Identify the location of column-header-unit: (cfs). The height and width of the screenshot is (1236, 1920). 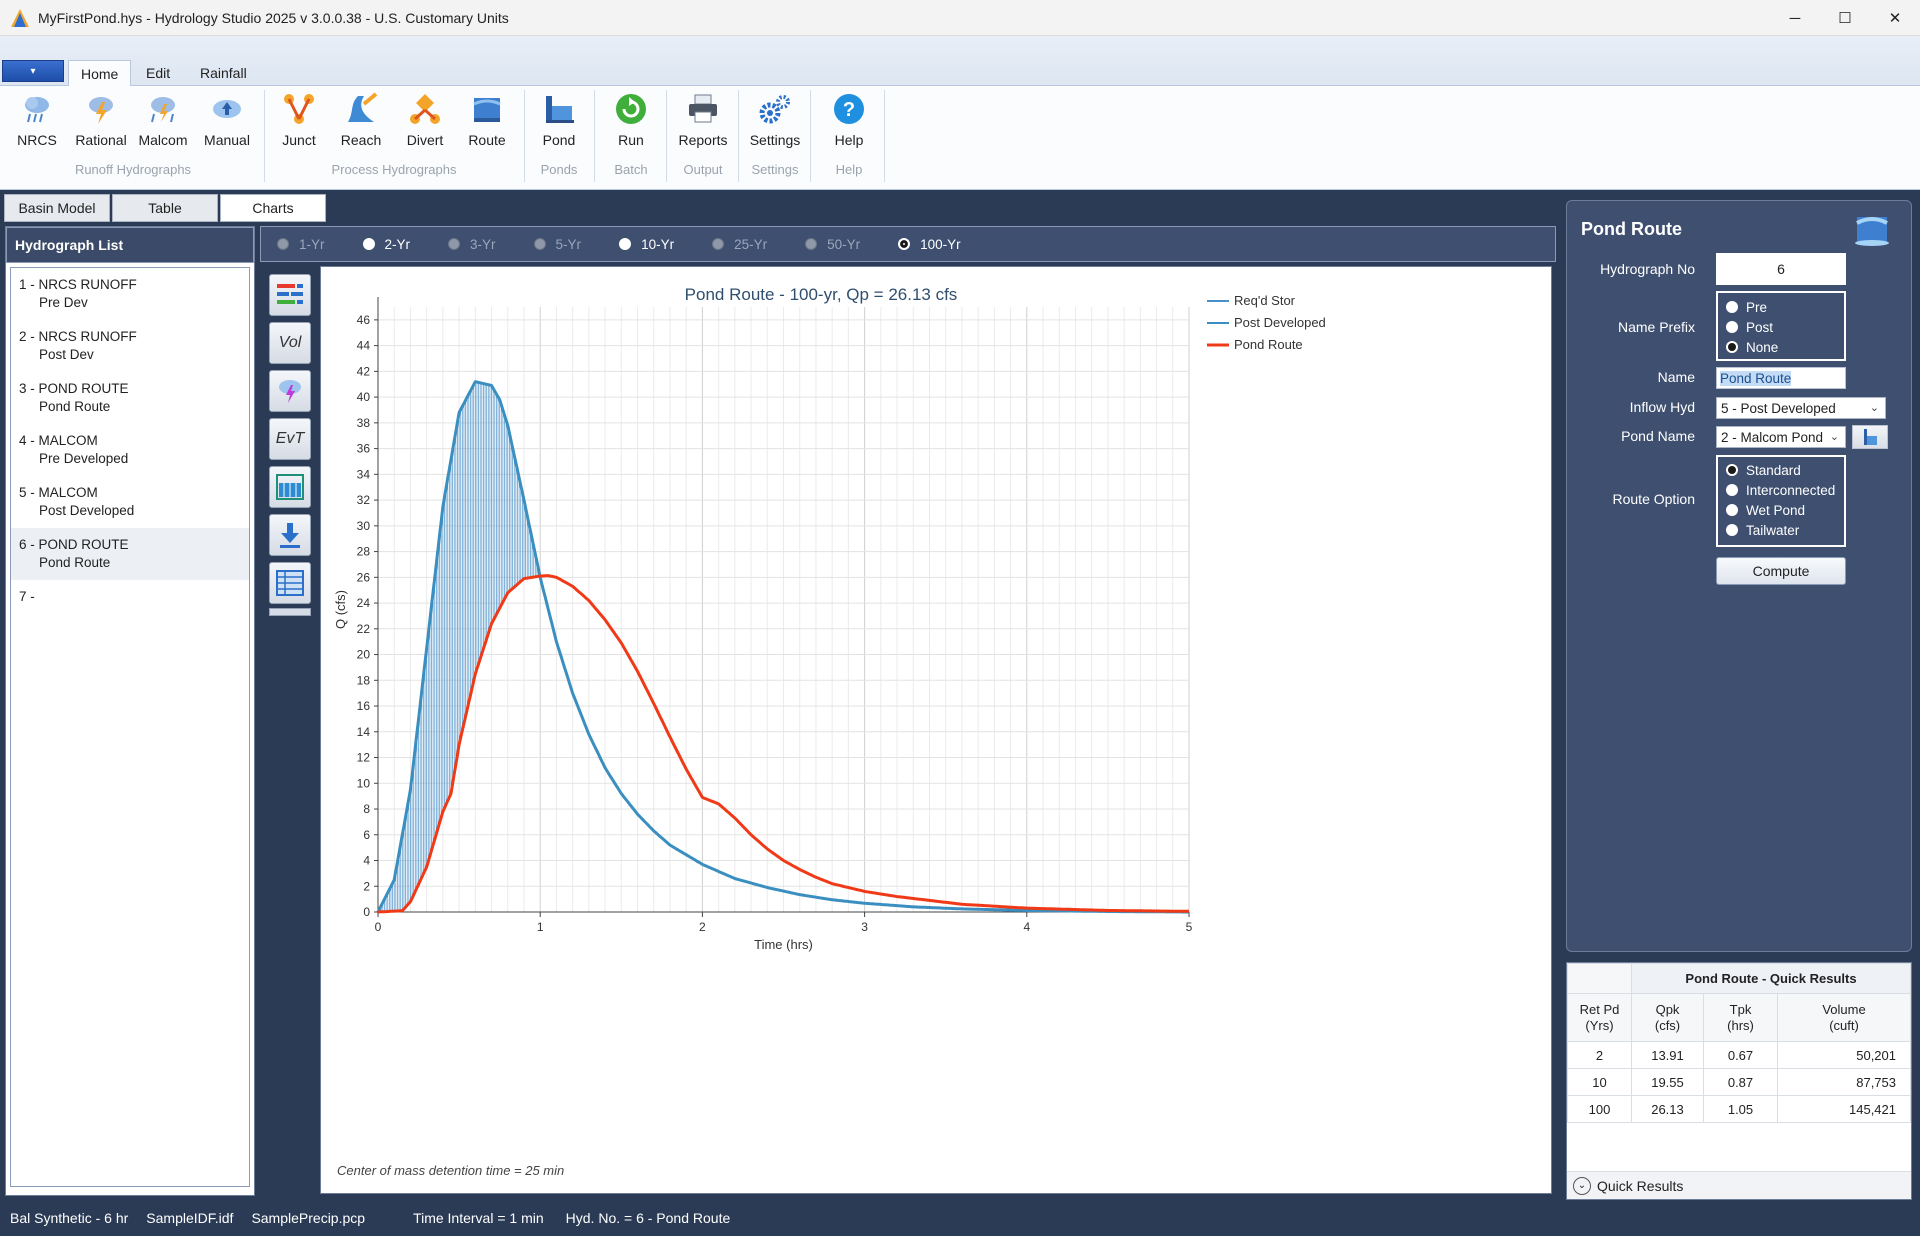
(1667, 1025).